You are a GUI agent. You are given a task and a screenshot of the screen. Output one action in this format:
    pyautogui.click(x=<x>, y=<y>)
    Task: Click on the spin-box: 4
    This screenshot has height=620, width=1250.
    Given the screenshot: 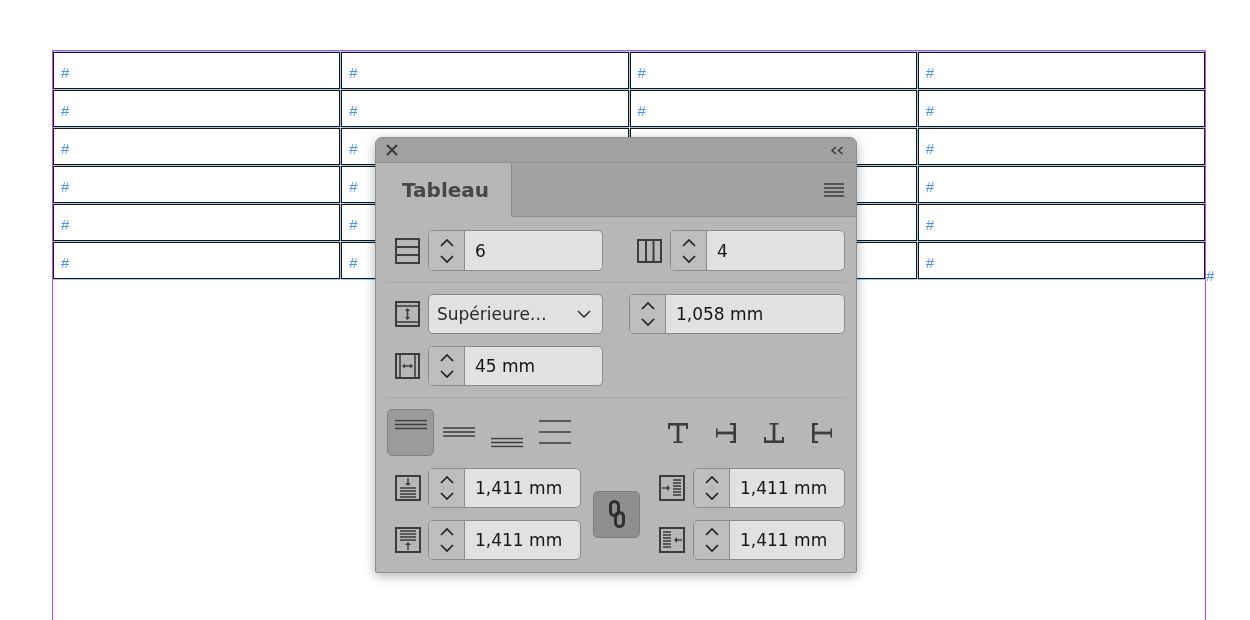 What is the action you would take?
    pyautogui.click(x=757, y=250)
    